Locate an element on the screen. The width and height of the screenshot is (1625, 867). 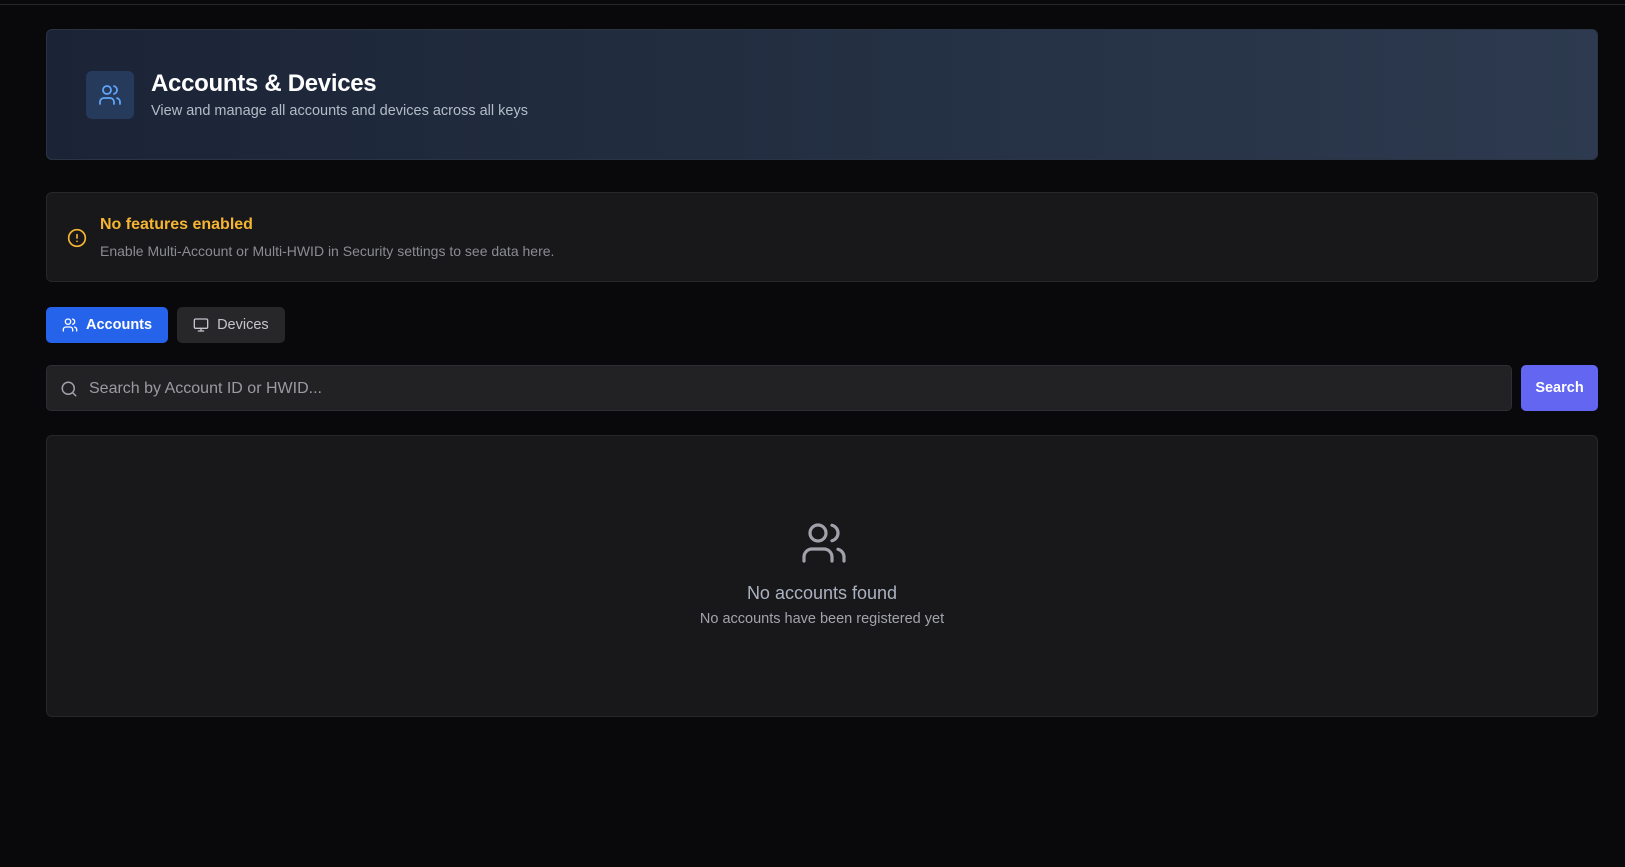
search-button: Search is located at coordinates (1559, 388).